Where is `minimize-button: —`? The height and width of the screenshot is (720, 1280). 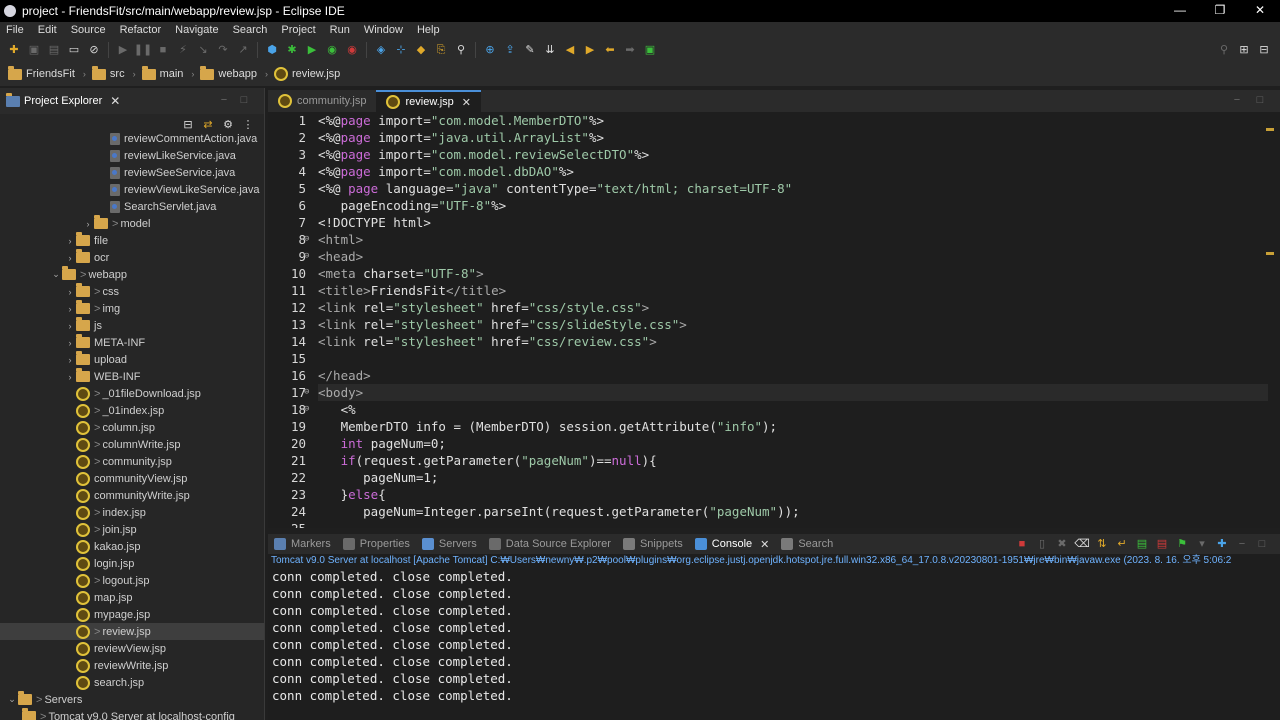 minimize-button: — is located at coordinates (1180, 11).